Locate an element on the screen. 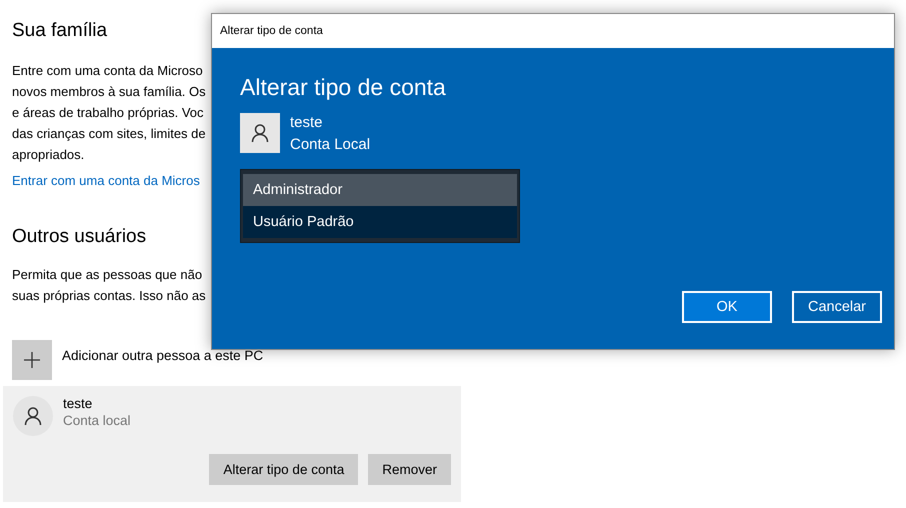  description-line: novos membros à sua família. Os is located at coordinates (109, 92).